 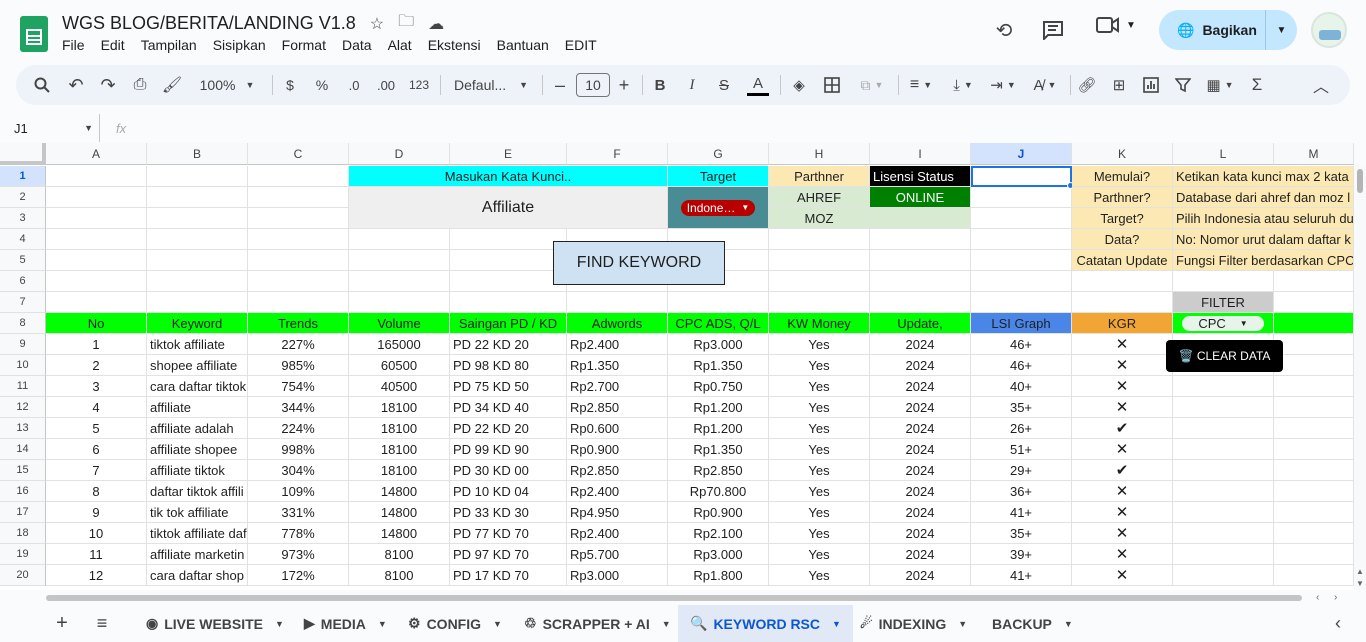 What do you see at coordinates (660, 85) in the screenshot?
I see `bold-button: B` at bounding box center [660, 85].